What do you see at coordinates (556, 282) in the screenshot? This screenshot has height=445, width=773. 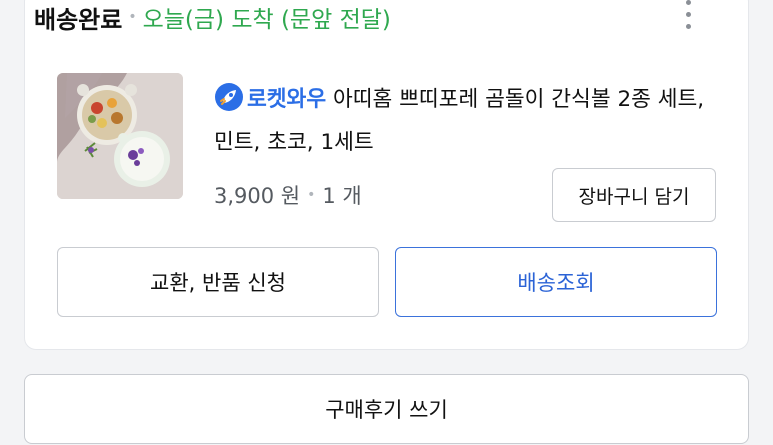 I see `track-delivery-button: 배송조회` at bounding box center [556, 282].